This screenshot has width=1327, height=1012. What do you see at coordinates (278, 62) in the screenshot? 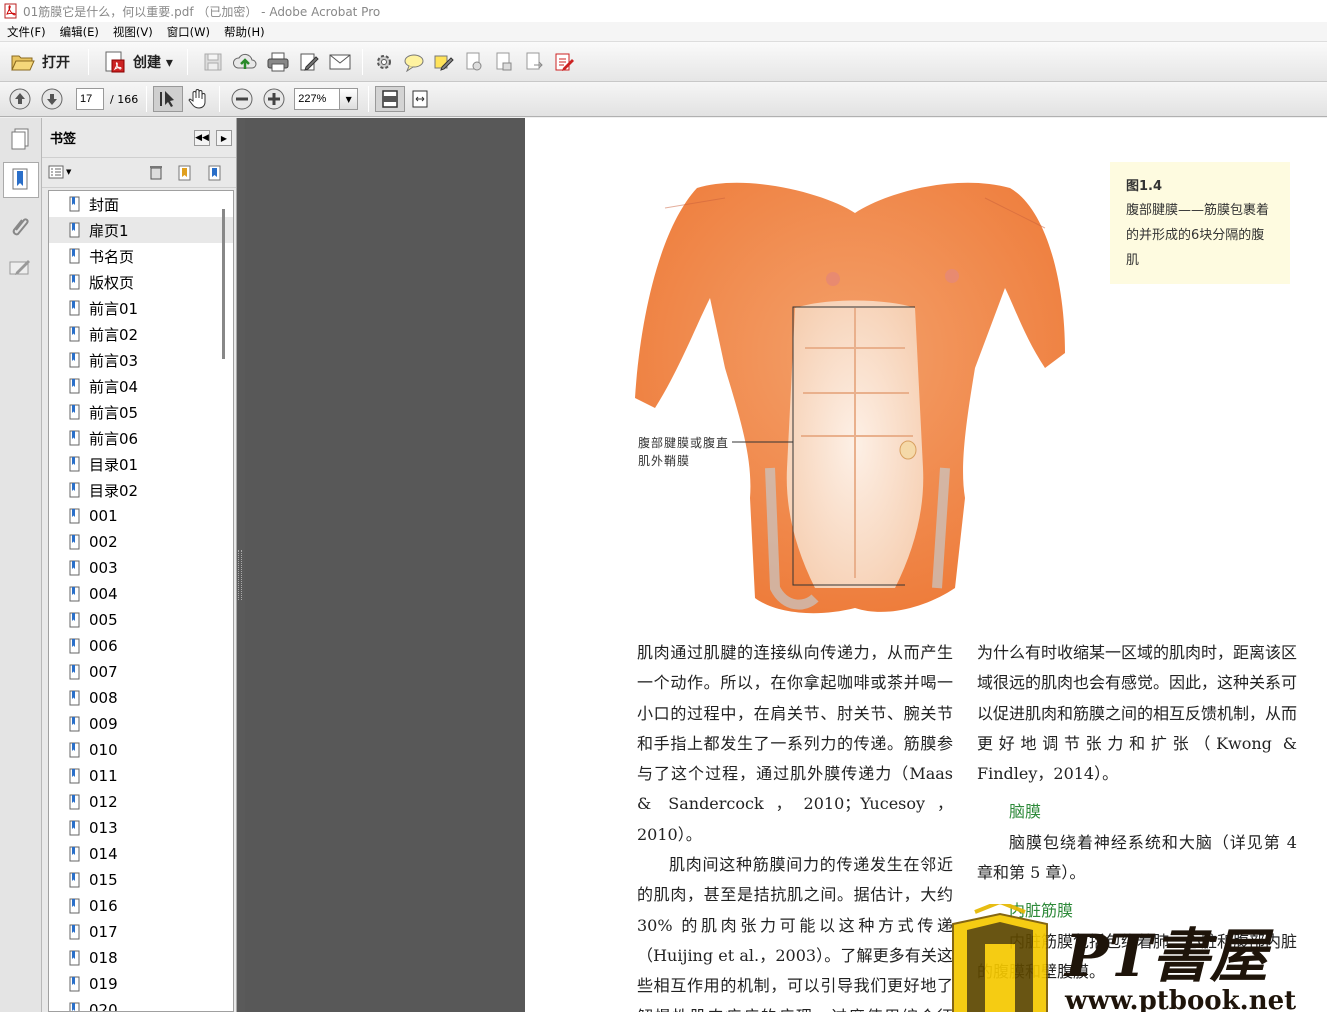
I see `print-button` at bounding box center [278, 62].